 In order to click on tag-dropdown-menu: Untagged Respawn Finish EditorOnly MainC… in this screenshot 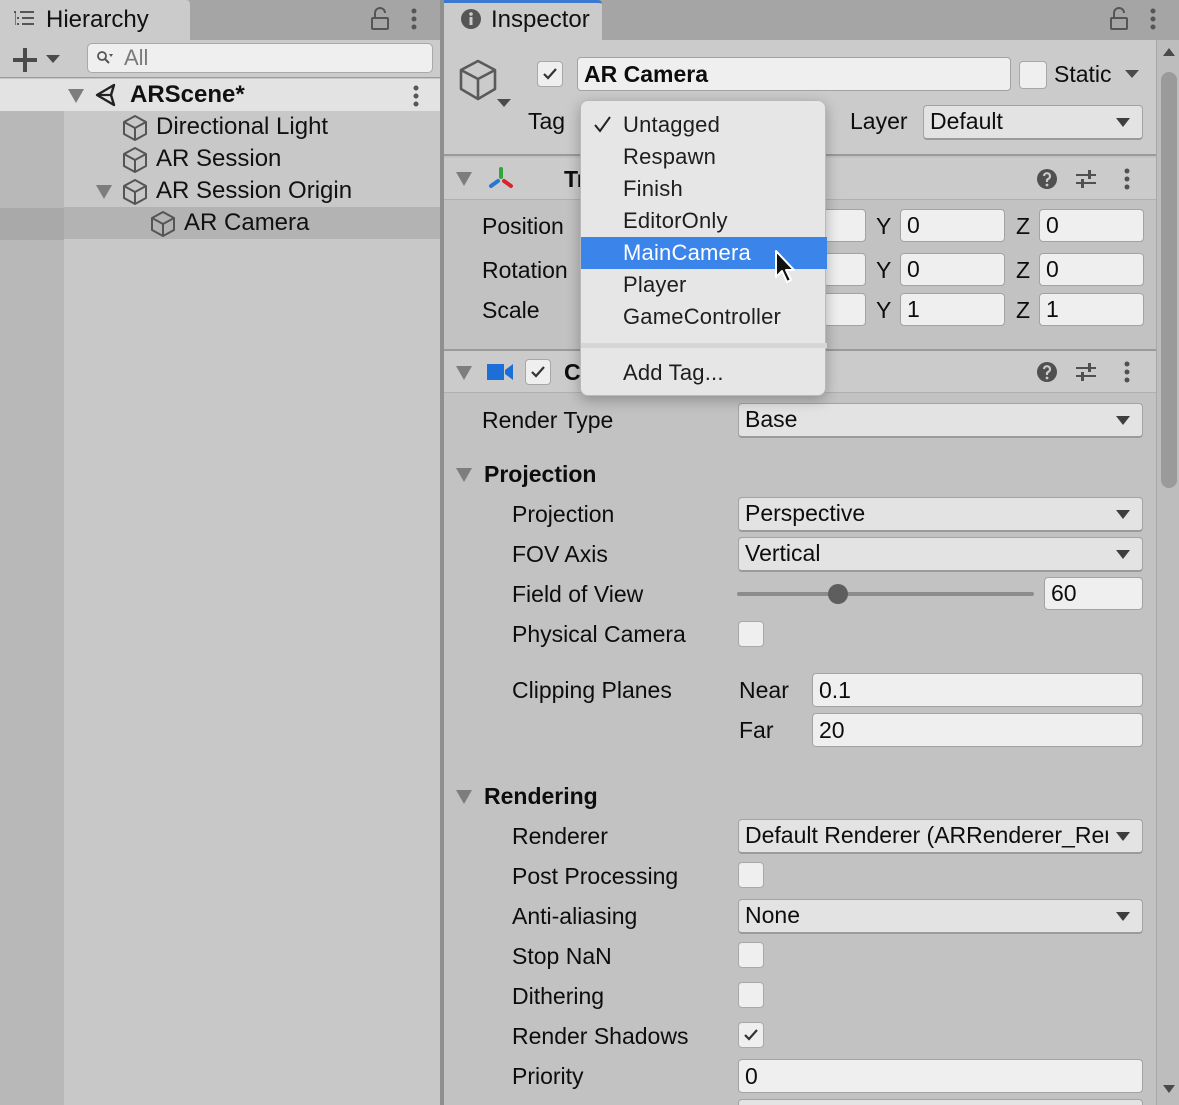, I will do `click(703, 248)`.